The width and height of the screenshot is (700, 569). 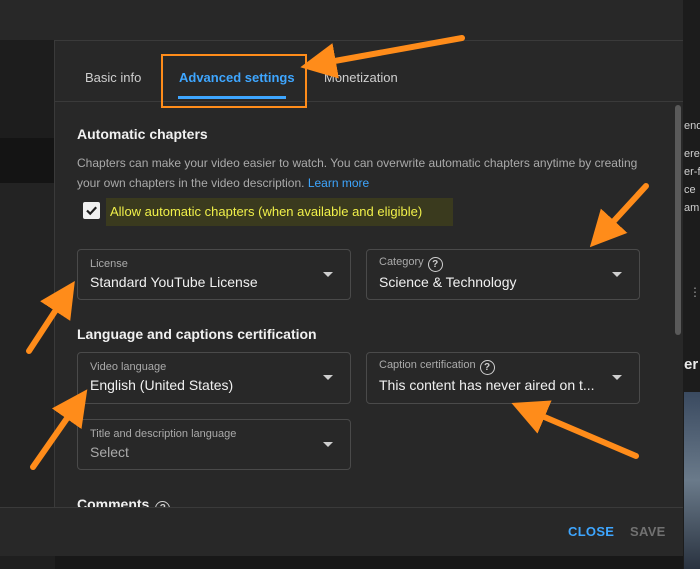 What do you see at coordinates (619, 215) in the screenshot?
I see `arrow-to-category` at bounding box center [619, 215].